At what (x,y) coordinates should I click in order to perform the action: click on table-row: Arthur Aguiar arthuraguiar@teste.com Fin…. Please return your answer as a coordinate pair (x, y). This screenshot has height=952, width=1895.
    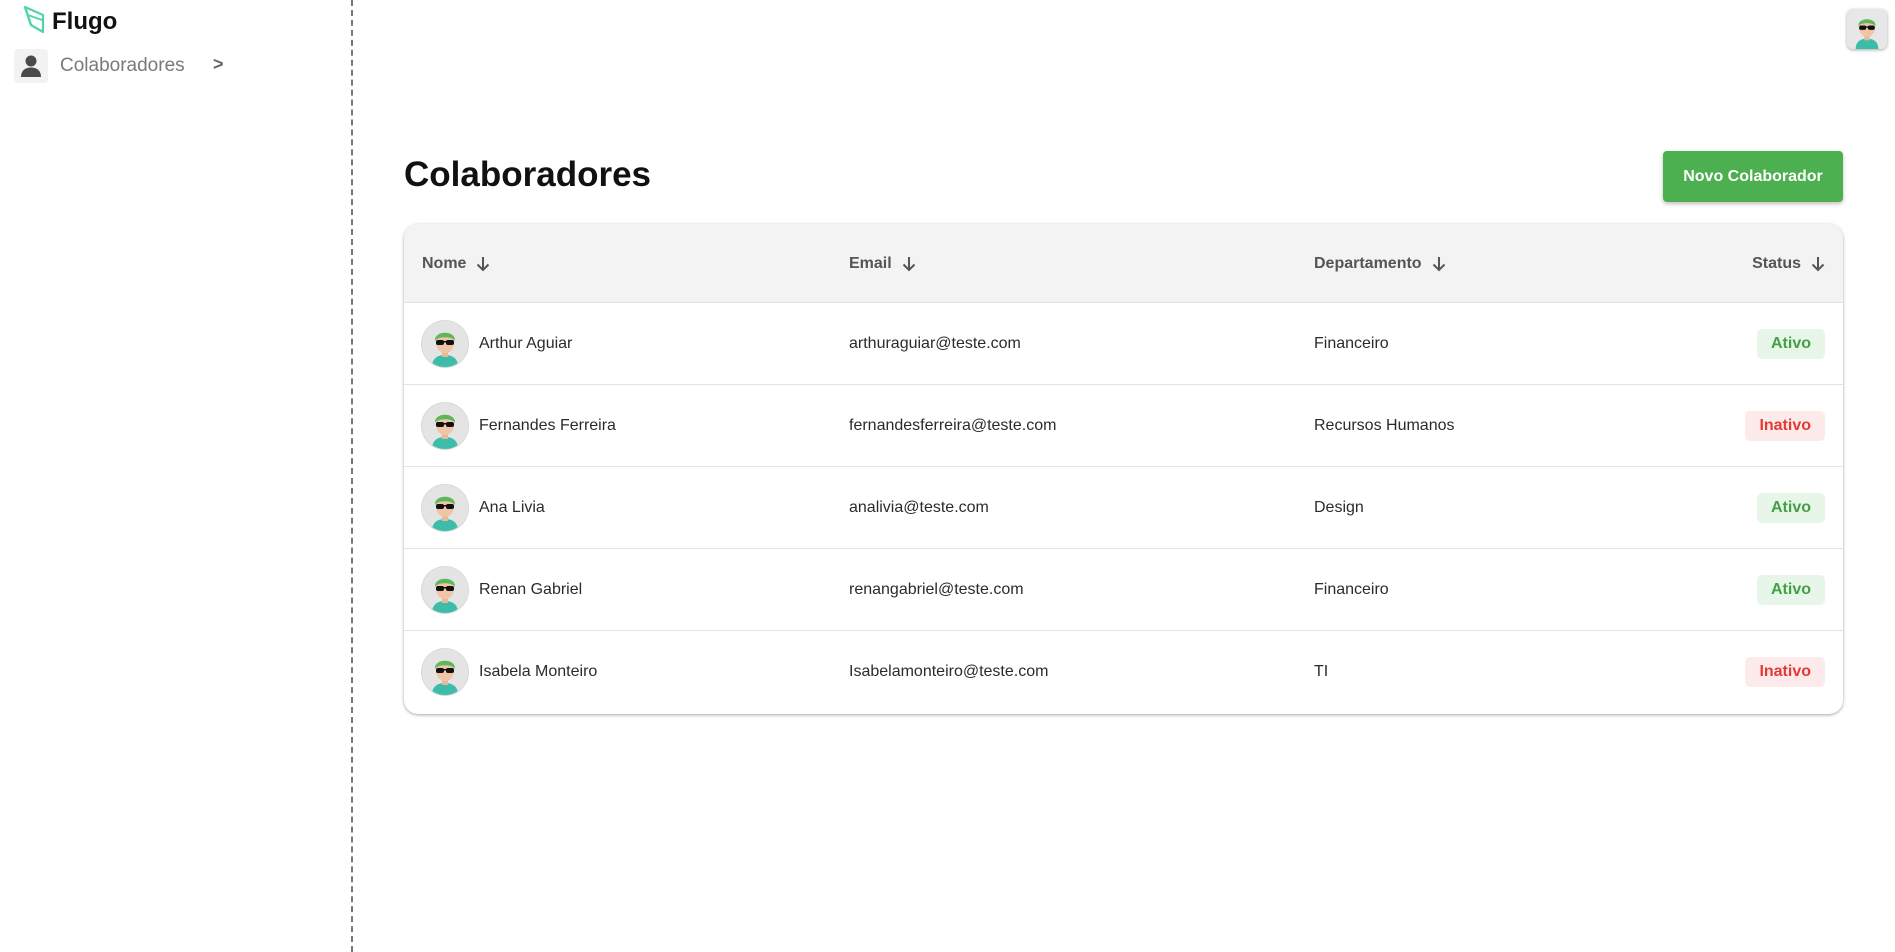
    Looking at the image, I should click on (1123, 344).